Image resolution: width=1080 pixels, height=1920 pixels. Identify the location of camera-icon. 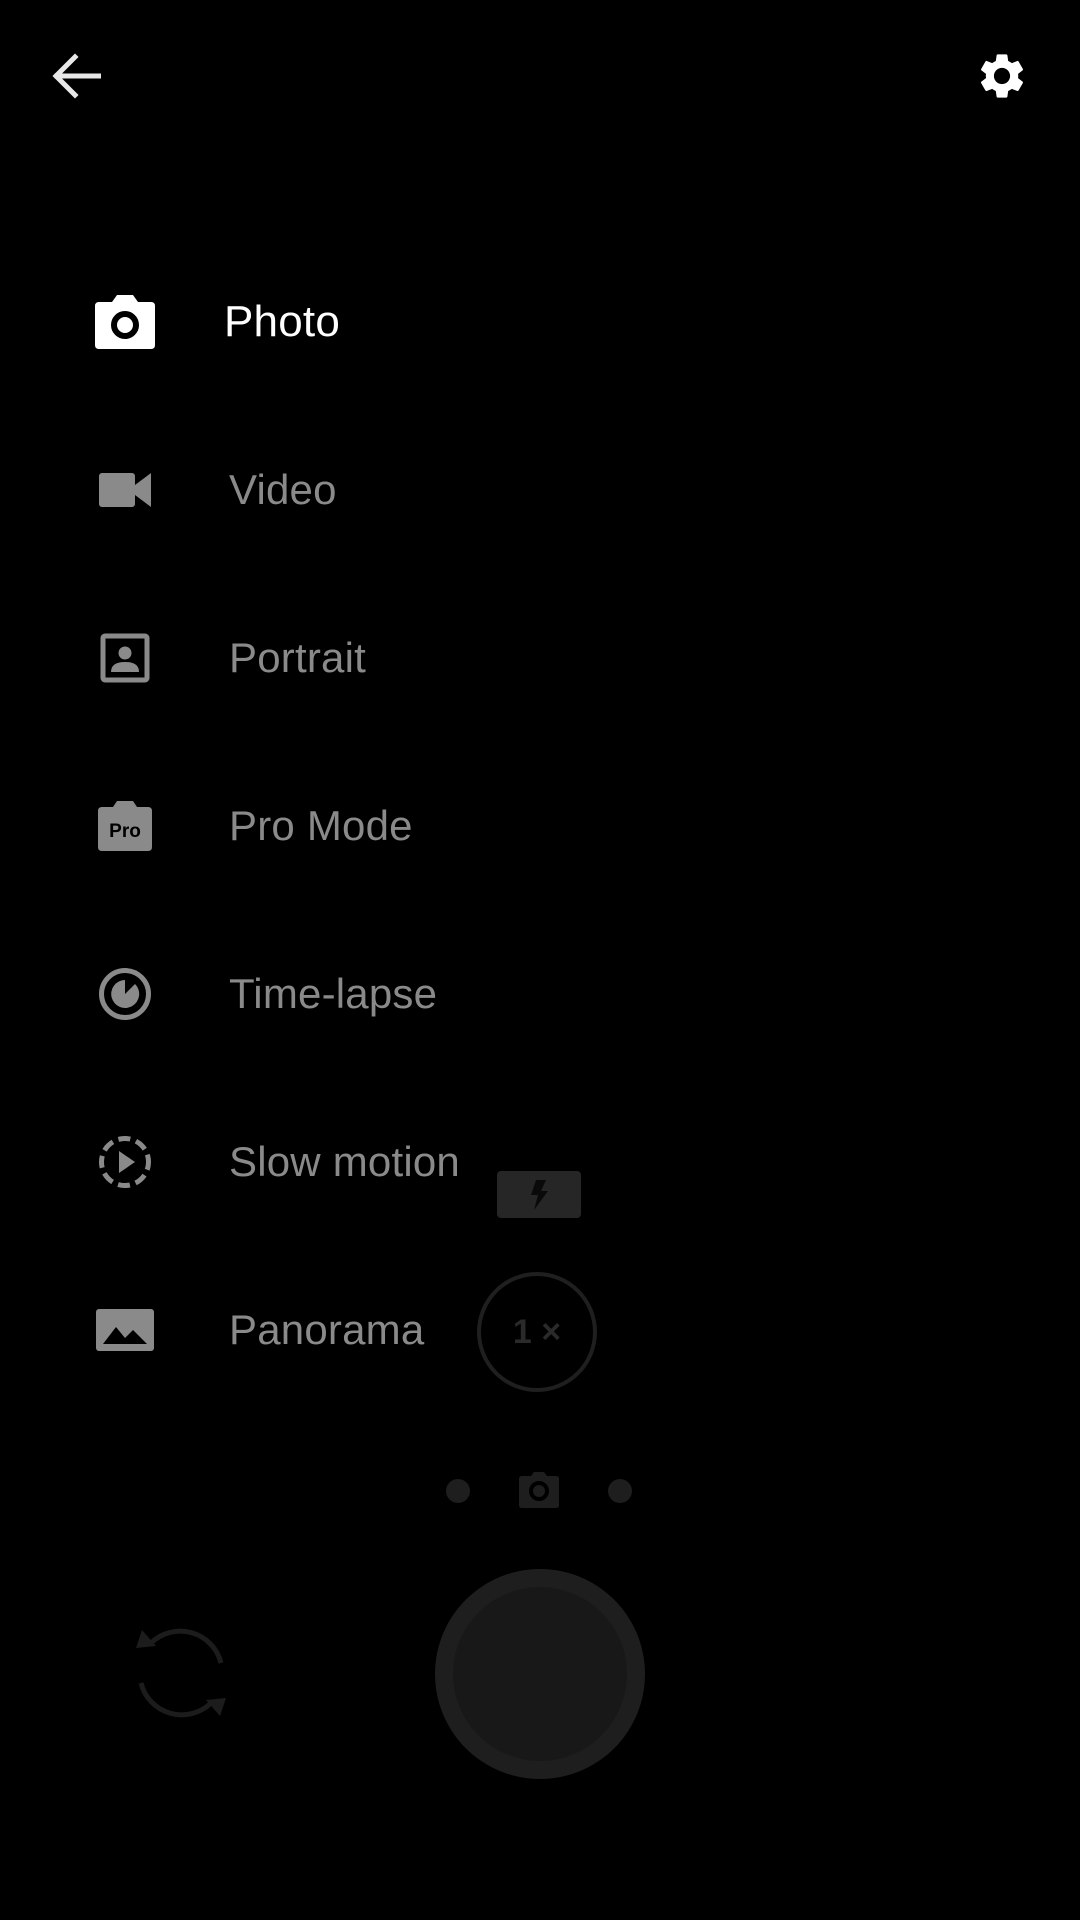
(125, 322).